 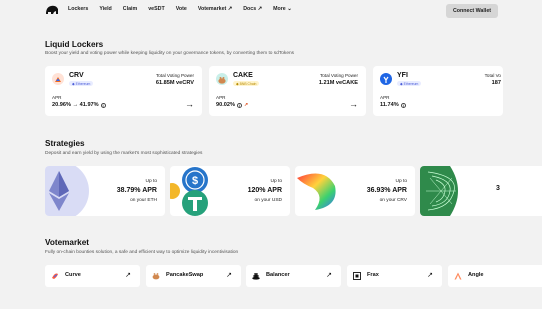 What do you see at coordinates (386, 190) in the screenshot?
I see `strategy-apr: 36.93% APR` at bounding box center [386, 190].